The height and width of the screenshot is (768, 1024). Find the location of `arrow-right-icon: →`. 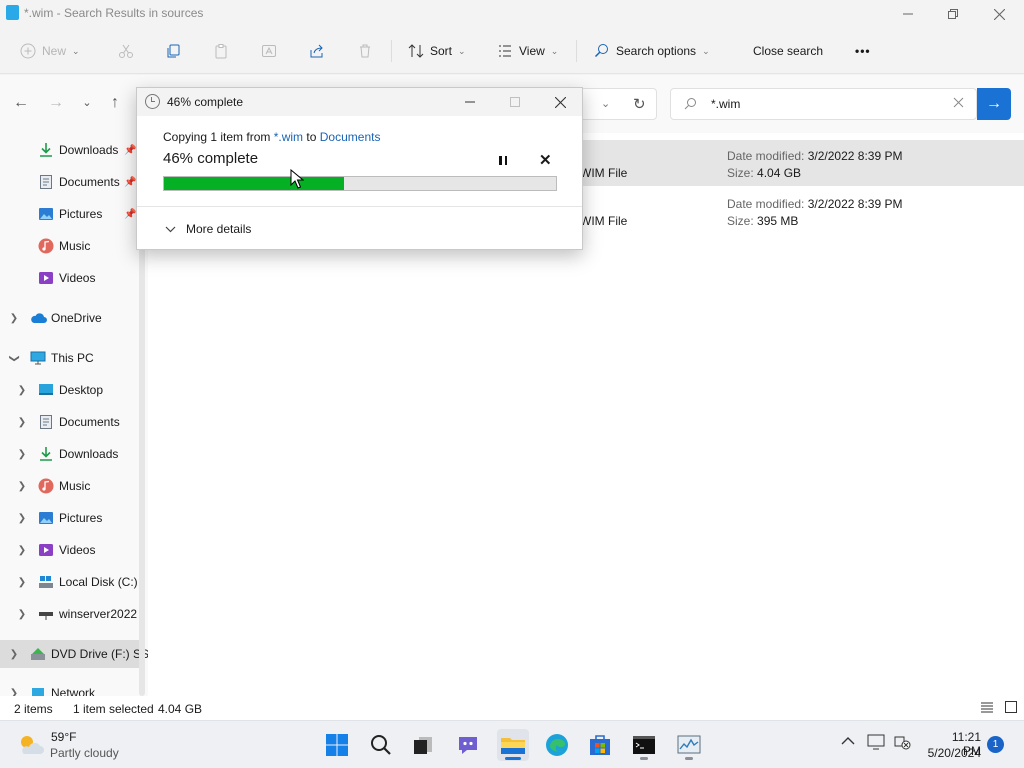

arrow-right-icon: → is located at coordinates (56, 102).